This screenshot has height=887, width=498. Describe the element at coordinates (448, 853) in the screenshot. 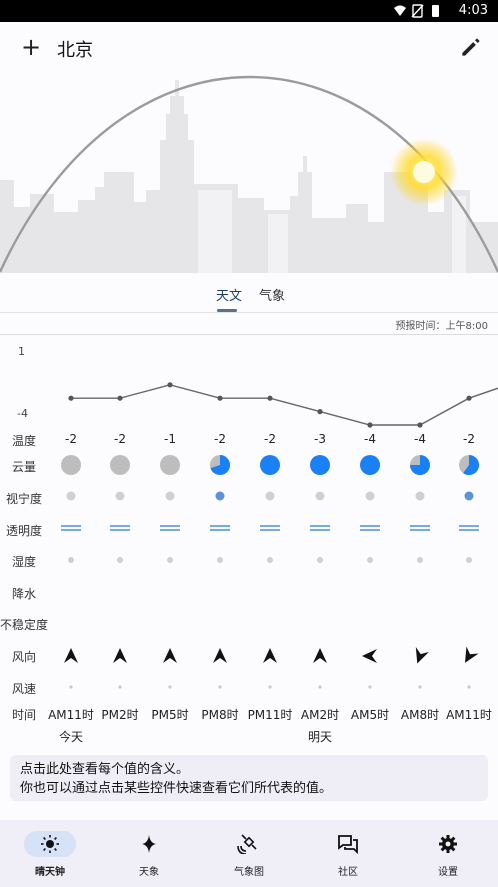

I see `nav-item-settings: 设置` at that location.